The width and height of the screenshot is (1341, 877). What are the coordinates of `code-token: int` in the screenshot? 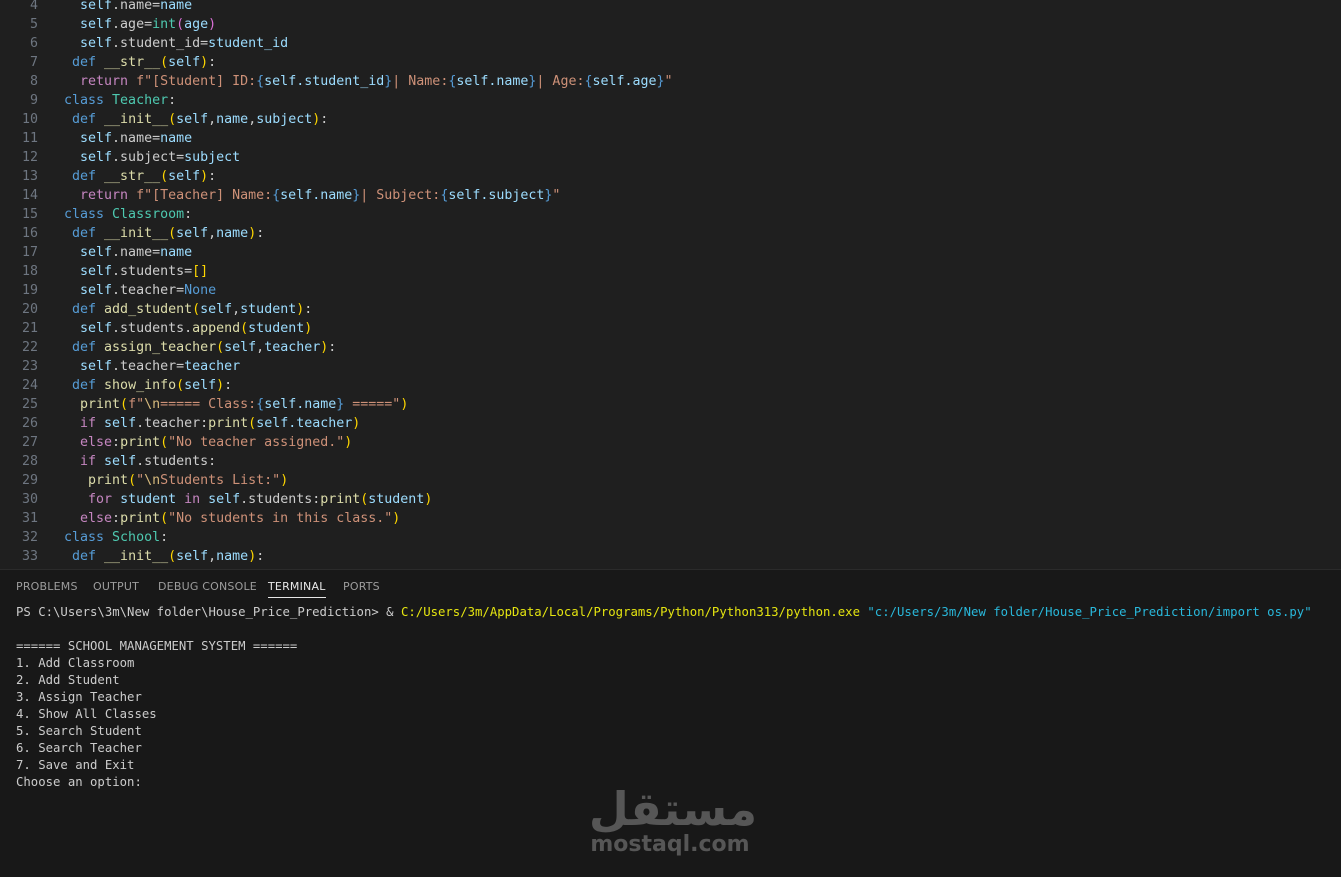 It's located at (164, 24).